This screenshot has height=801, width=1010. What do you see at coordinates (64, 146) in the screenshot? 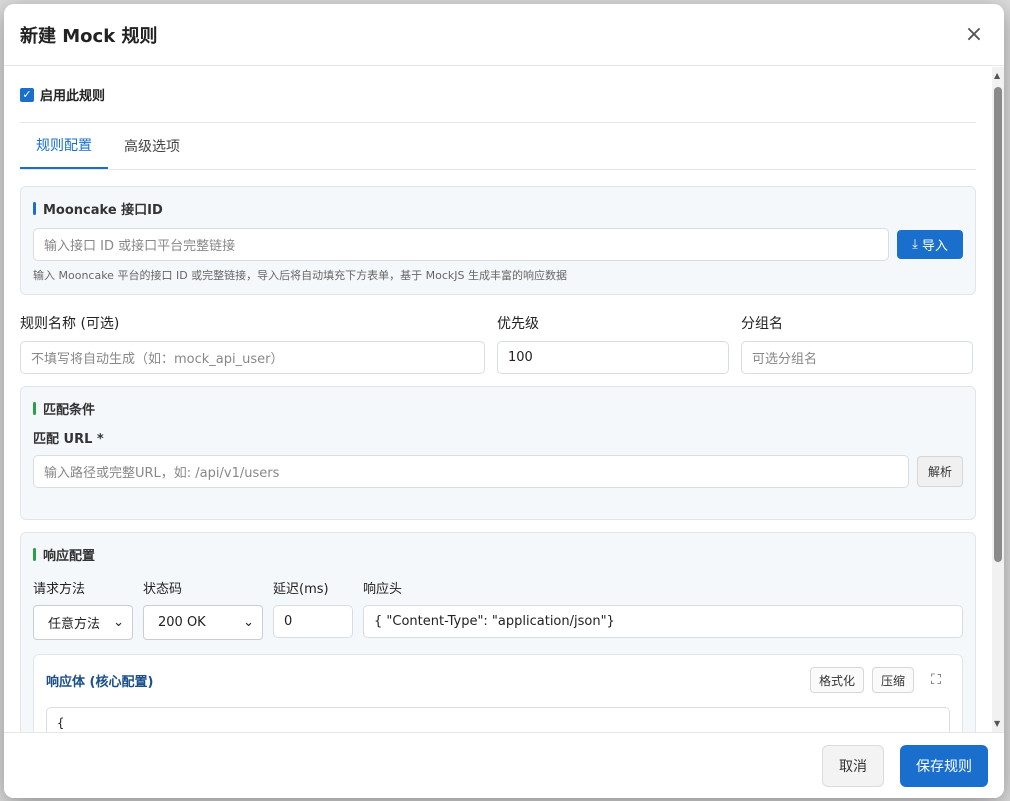
I see `tab-rule-config: 规则配置` at bounding box center [64, 146].